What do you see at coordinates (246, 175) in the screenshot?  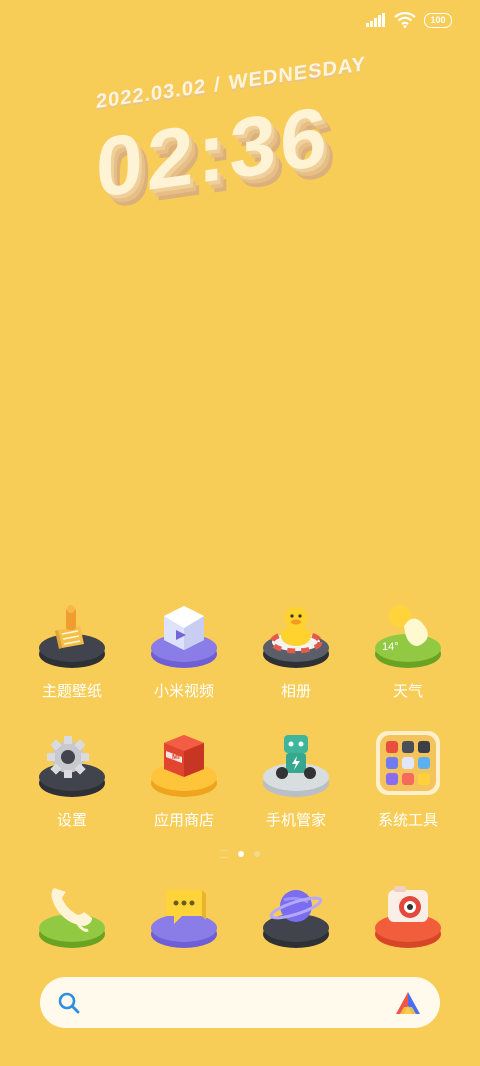 I see `clock-widget: 2022.03.02/WEDNESDAY 02:36` at bounding box center [246, 175].